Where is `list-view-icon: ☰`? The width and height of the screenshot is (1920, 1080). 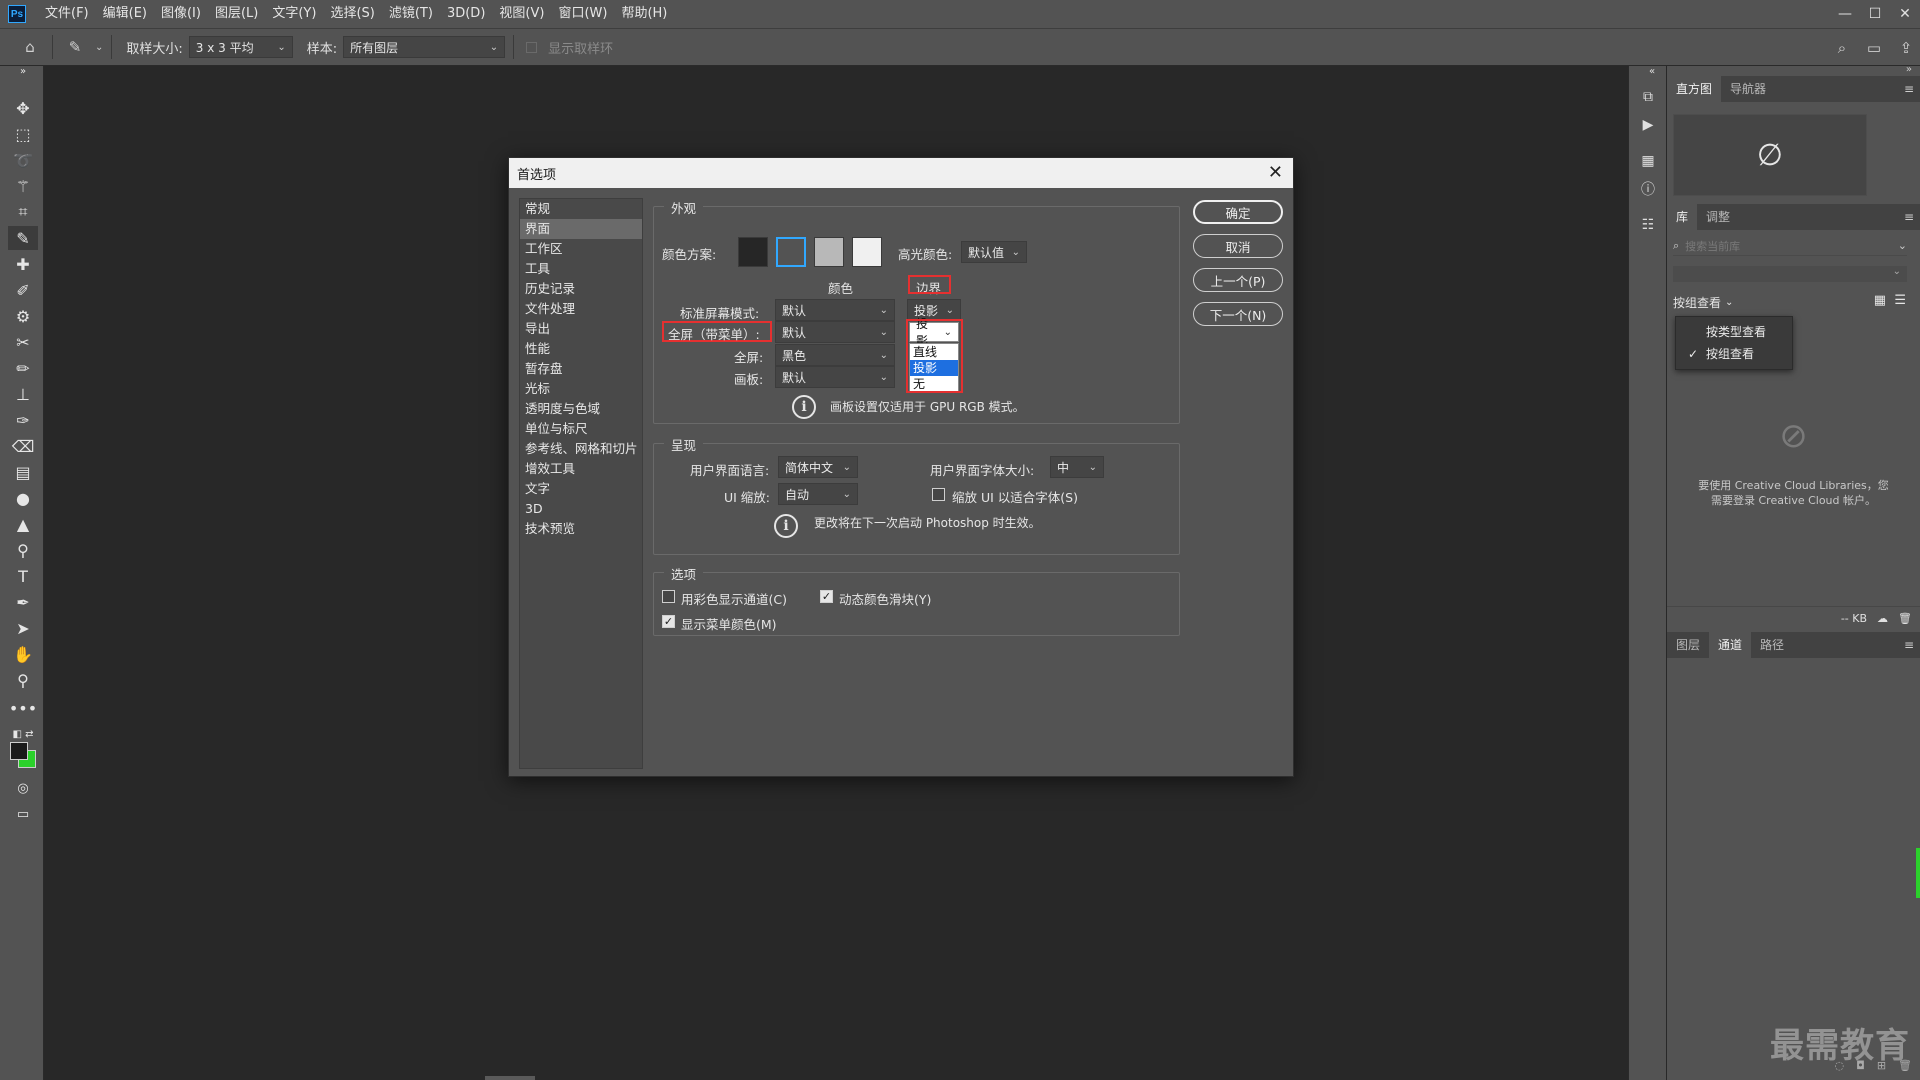
list-view-icon: ☰ is located at coordinates (1900, 300).